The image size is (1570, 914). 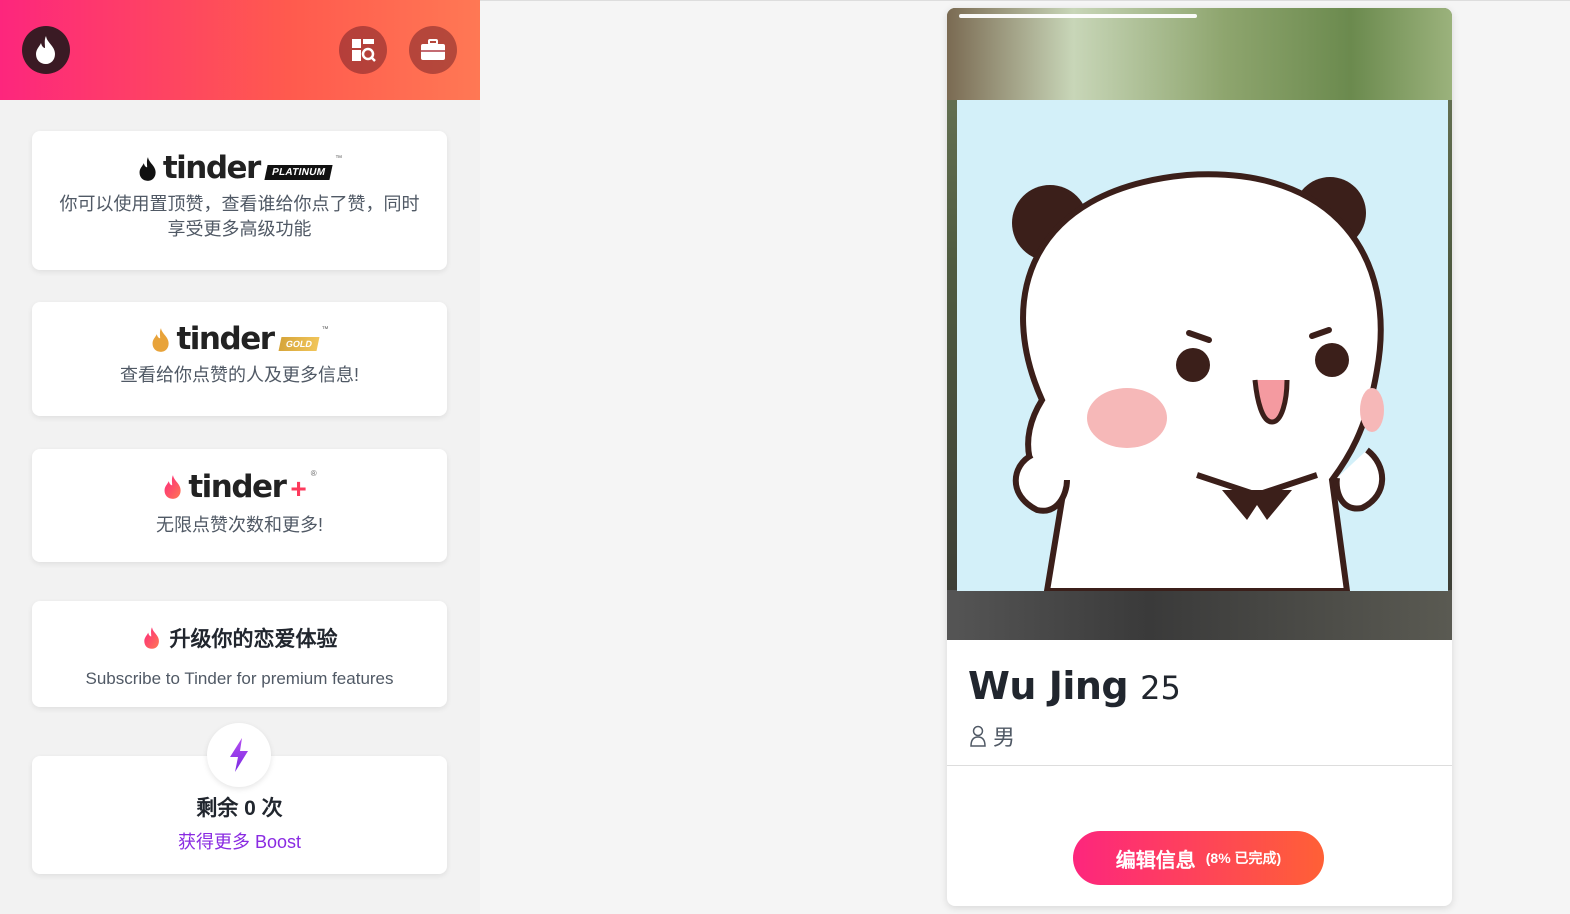 What do you see at coordinates (1199, 382) in the screenshot?
I see `panda-illustration` at bounding box center [1199, 382].